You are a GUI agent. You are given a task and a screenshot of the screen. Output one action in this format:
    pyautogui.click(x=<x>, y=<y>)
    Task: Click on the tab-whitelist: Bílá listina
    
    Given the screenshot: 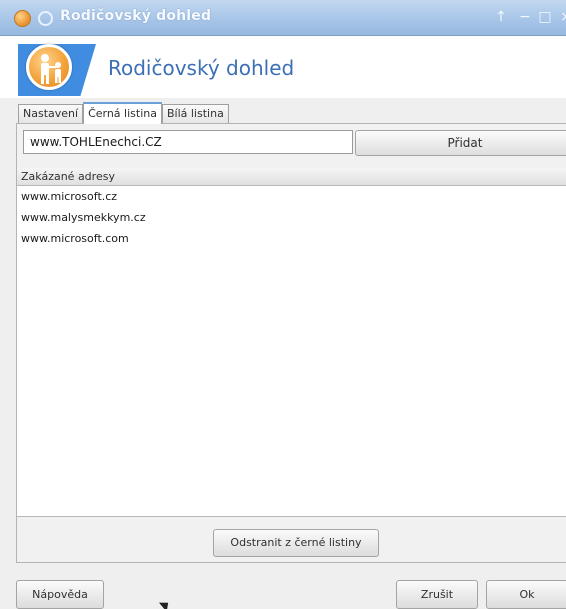 What is the action you would take?
    pyautogui.click(x=195, y=114)
    